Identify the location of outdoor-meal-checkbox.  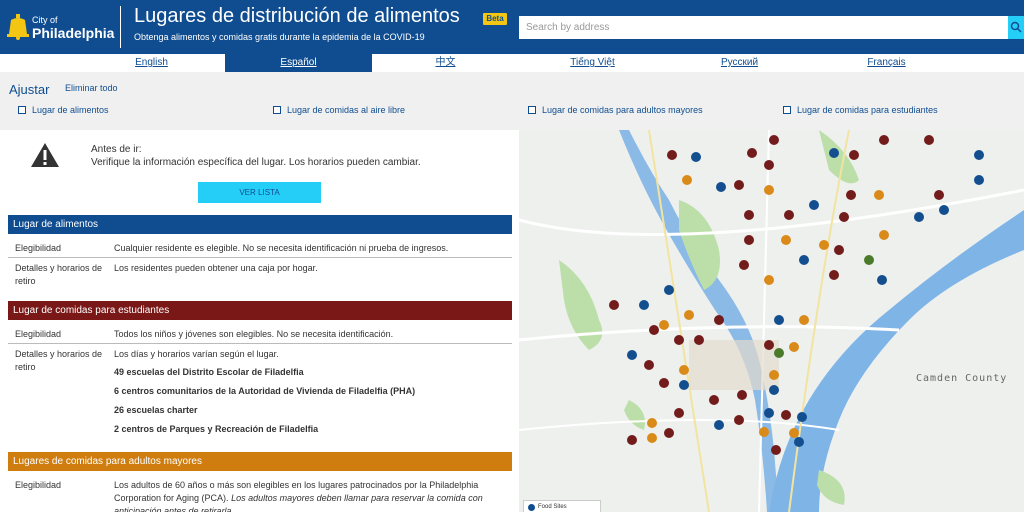
(277, 110).